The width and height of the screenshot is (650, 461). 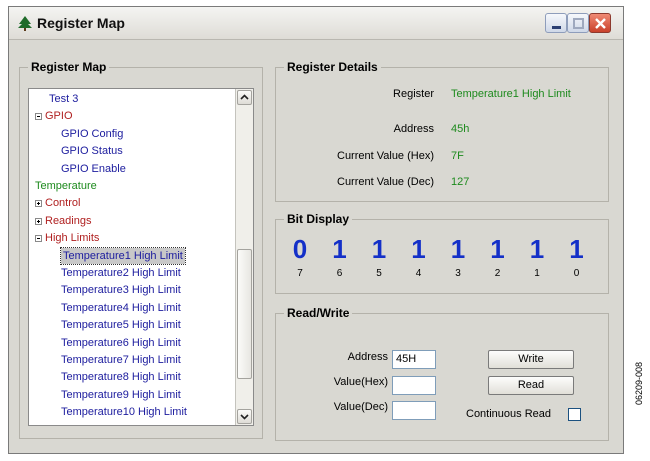 What do you see at coordinates (93, 169) in the screenshot?
I see `tree-item: GPIO Enable` at bounding box center [93, 169].